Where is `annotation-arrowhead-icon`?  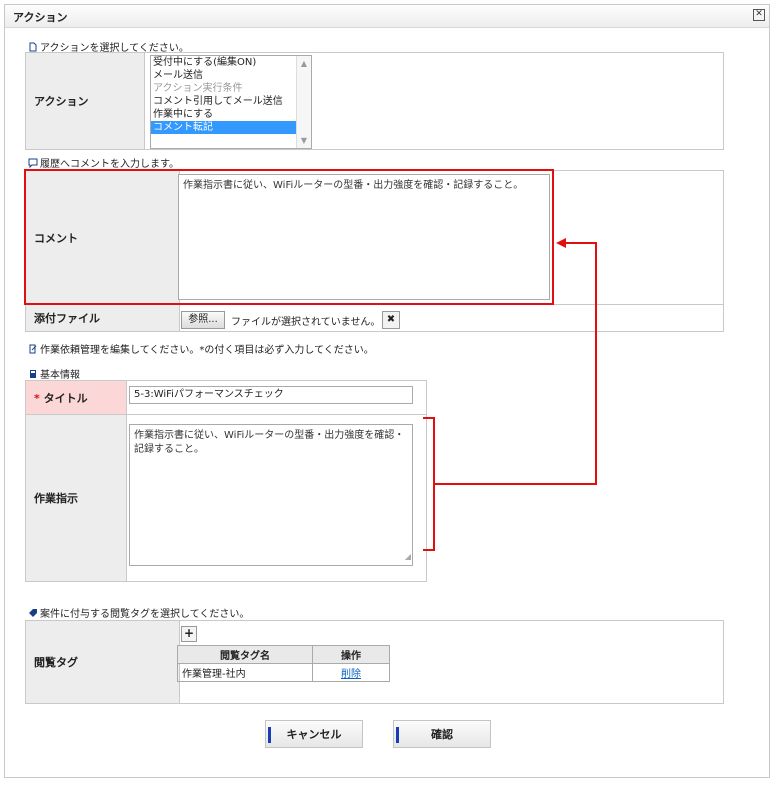
annotation-arrowhead-icon is located at coordinates (561, 243).